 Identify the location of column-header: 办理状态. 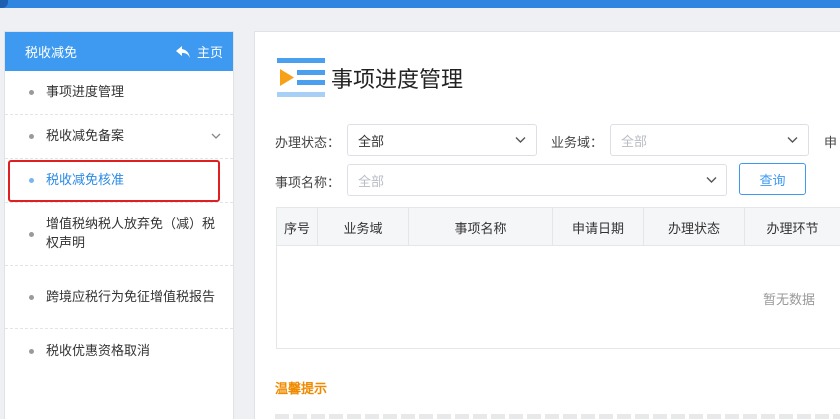
(694, 227).